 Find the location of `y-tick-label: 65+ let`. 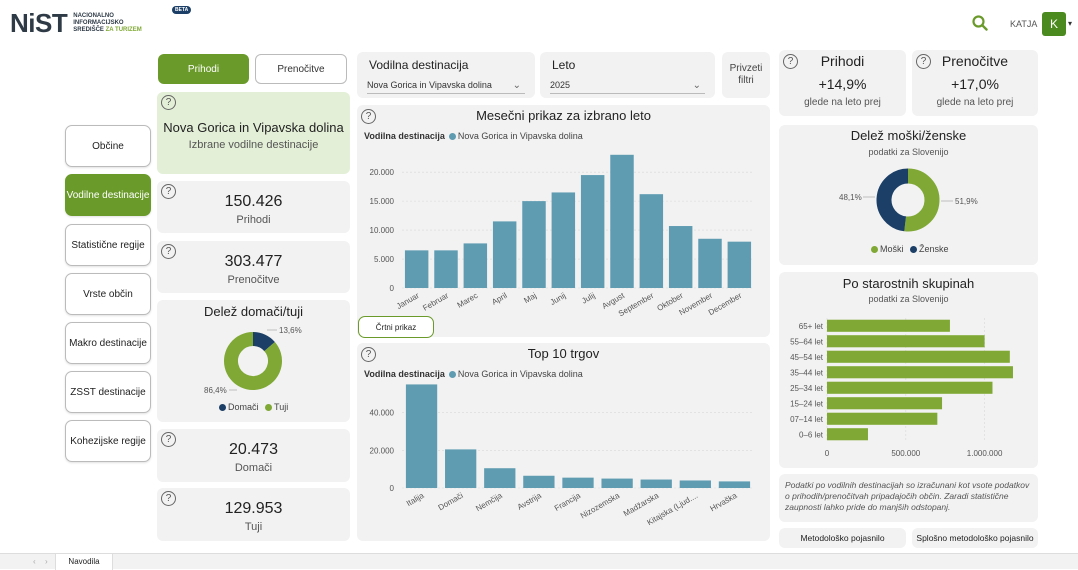

y-tick-label: 65+ let is located at coordinates (811, 326).